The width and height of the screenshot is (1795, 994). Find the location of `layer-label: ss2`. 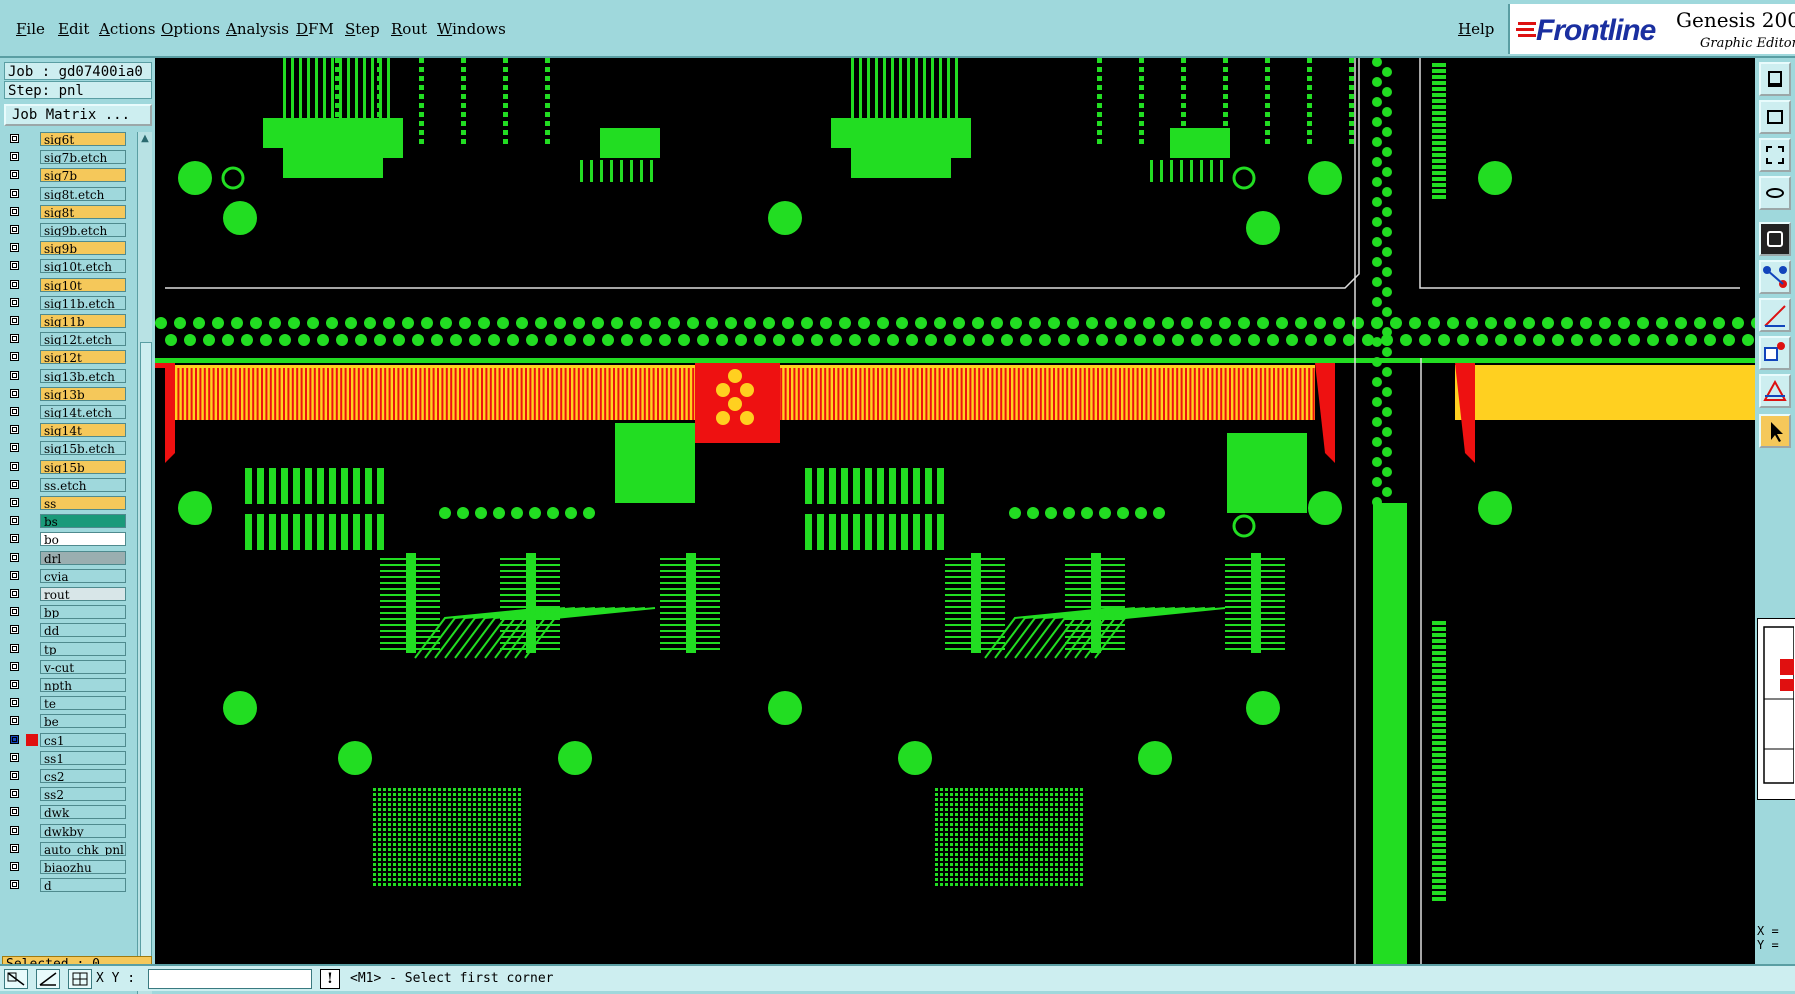

layer-label: ss2 is located at coordinates (83, 794).